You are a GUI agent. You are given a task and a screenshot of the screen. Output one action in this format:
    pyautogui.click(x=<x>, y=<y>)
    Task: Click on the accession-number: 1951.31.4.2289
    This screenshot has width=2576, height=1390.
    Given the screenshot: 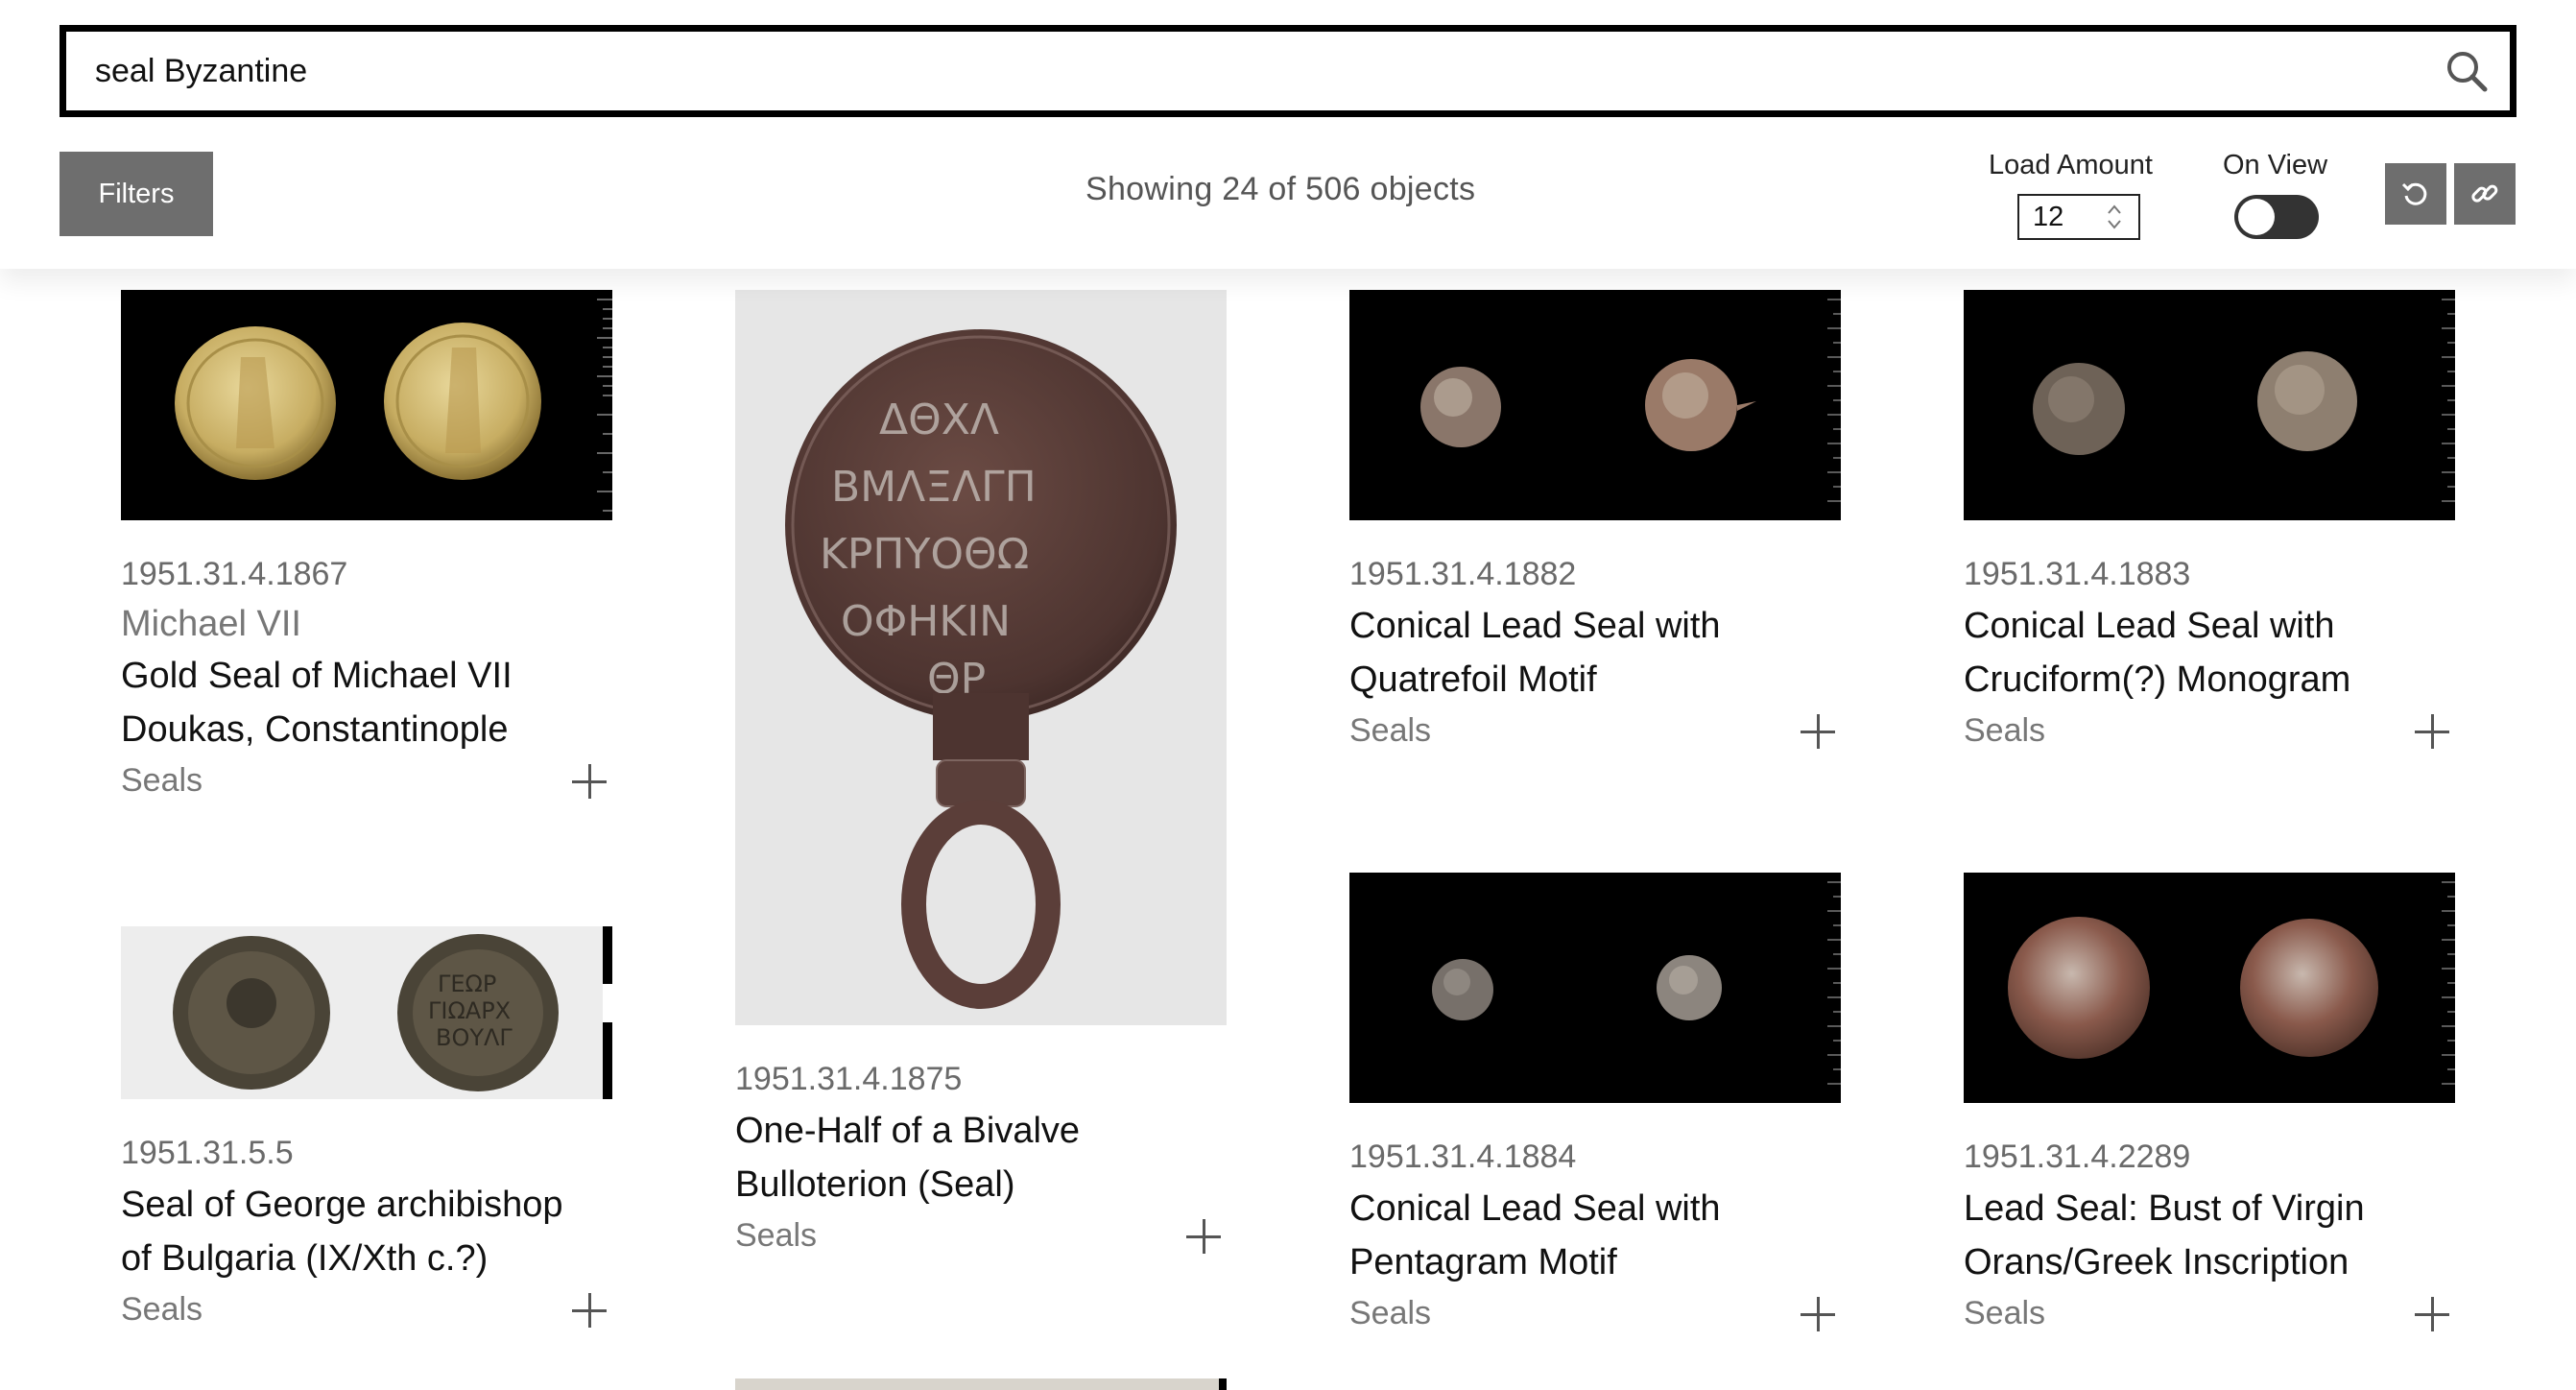 What is the action you would take?
    pyautogui.click(x=2077, y=1156)
    